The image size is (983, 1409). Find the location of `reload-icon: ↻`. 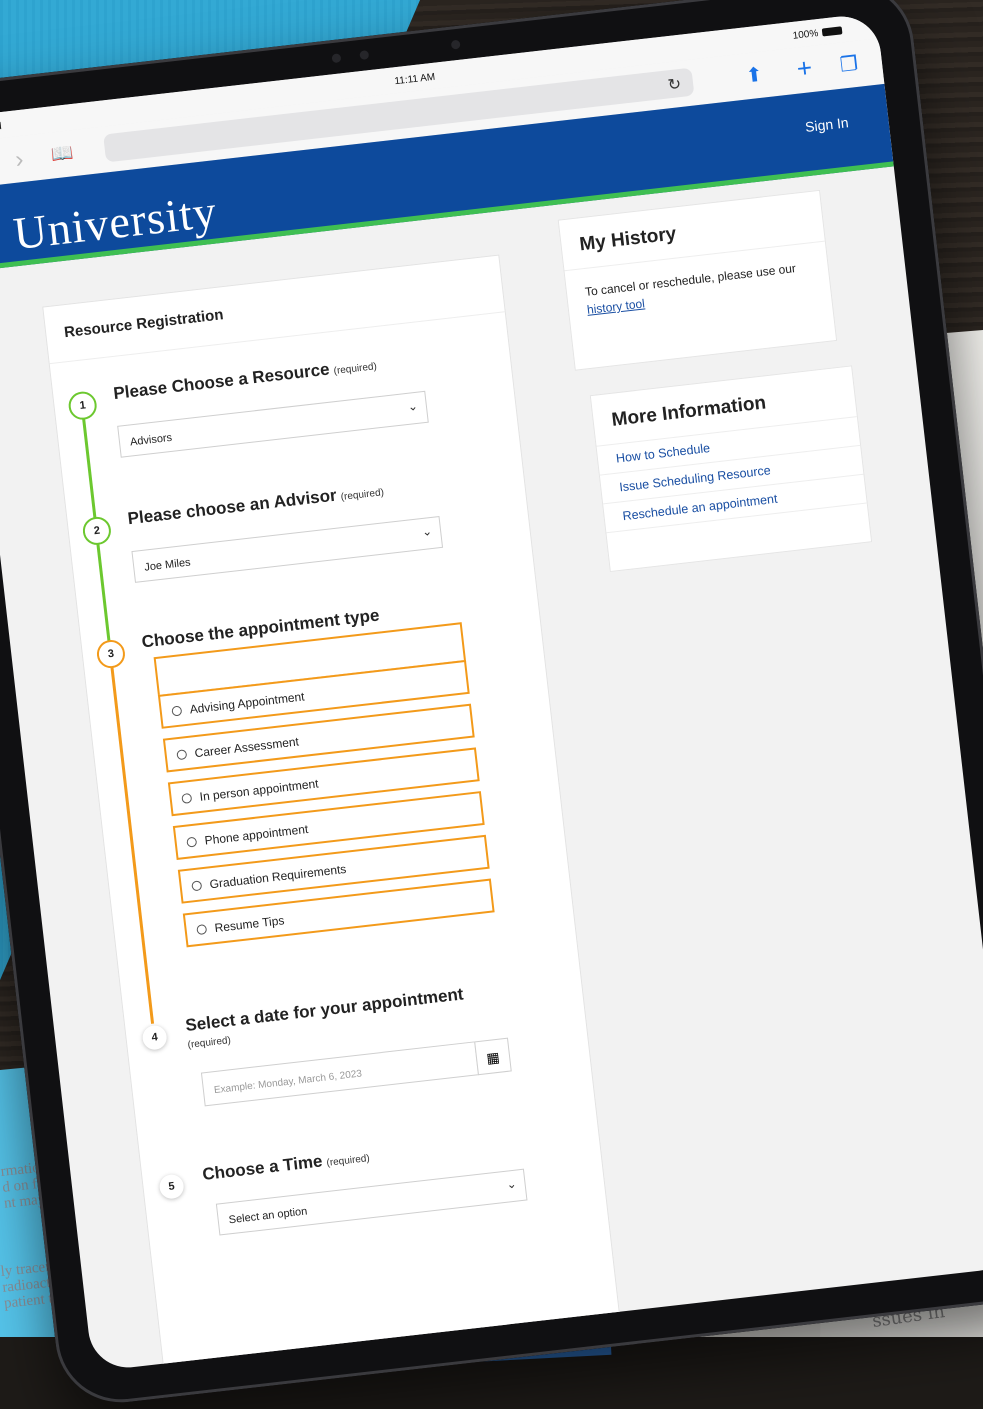

reload-icon: ↻ is located at coordinates (675, 84).